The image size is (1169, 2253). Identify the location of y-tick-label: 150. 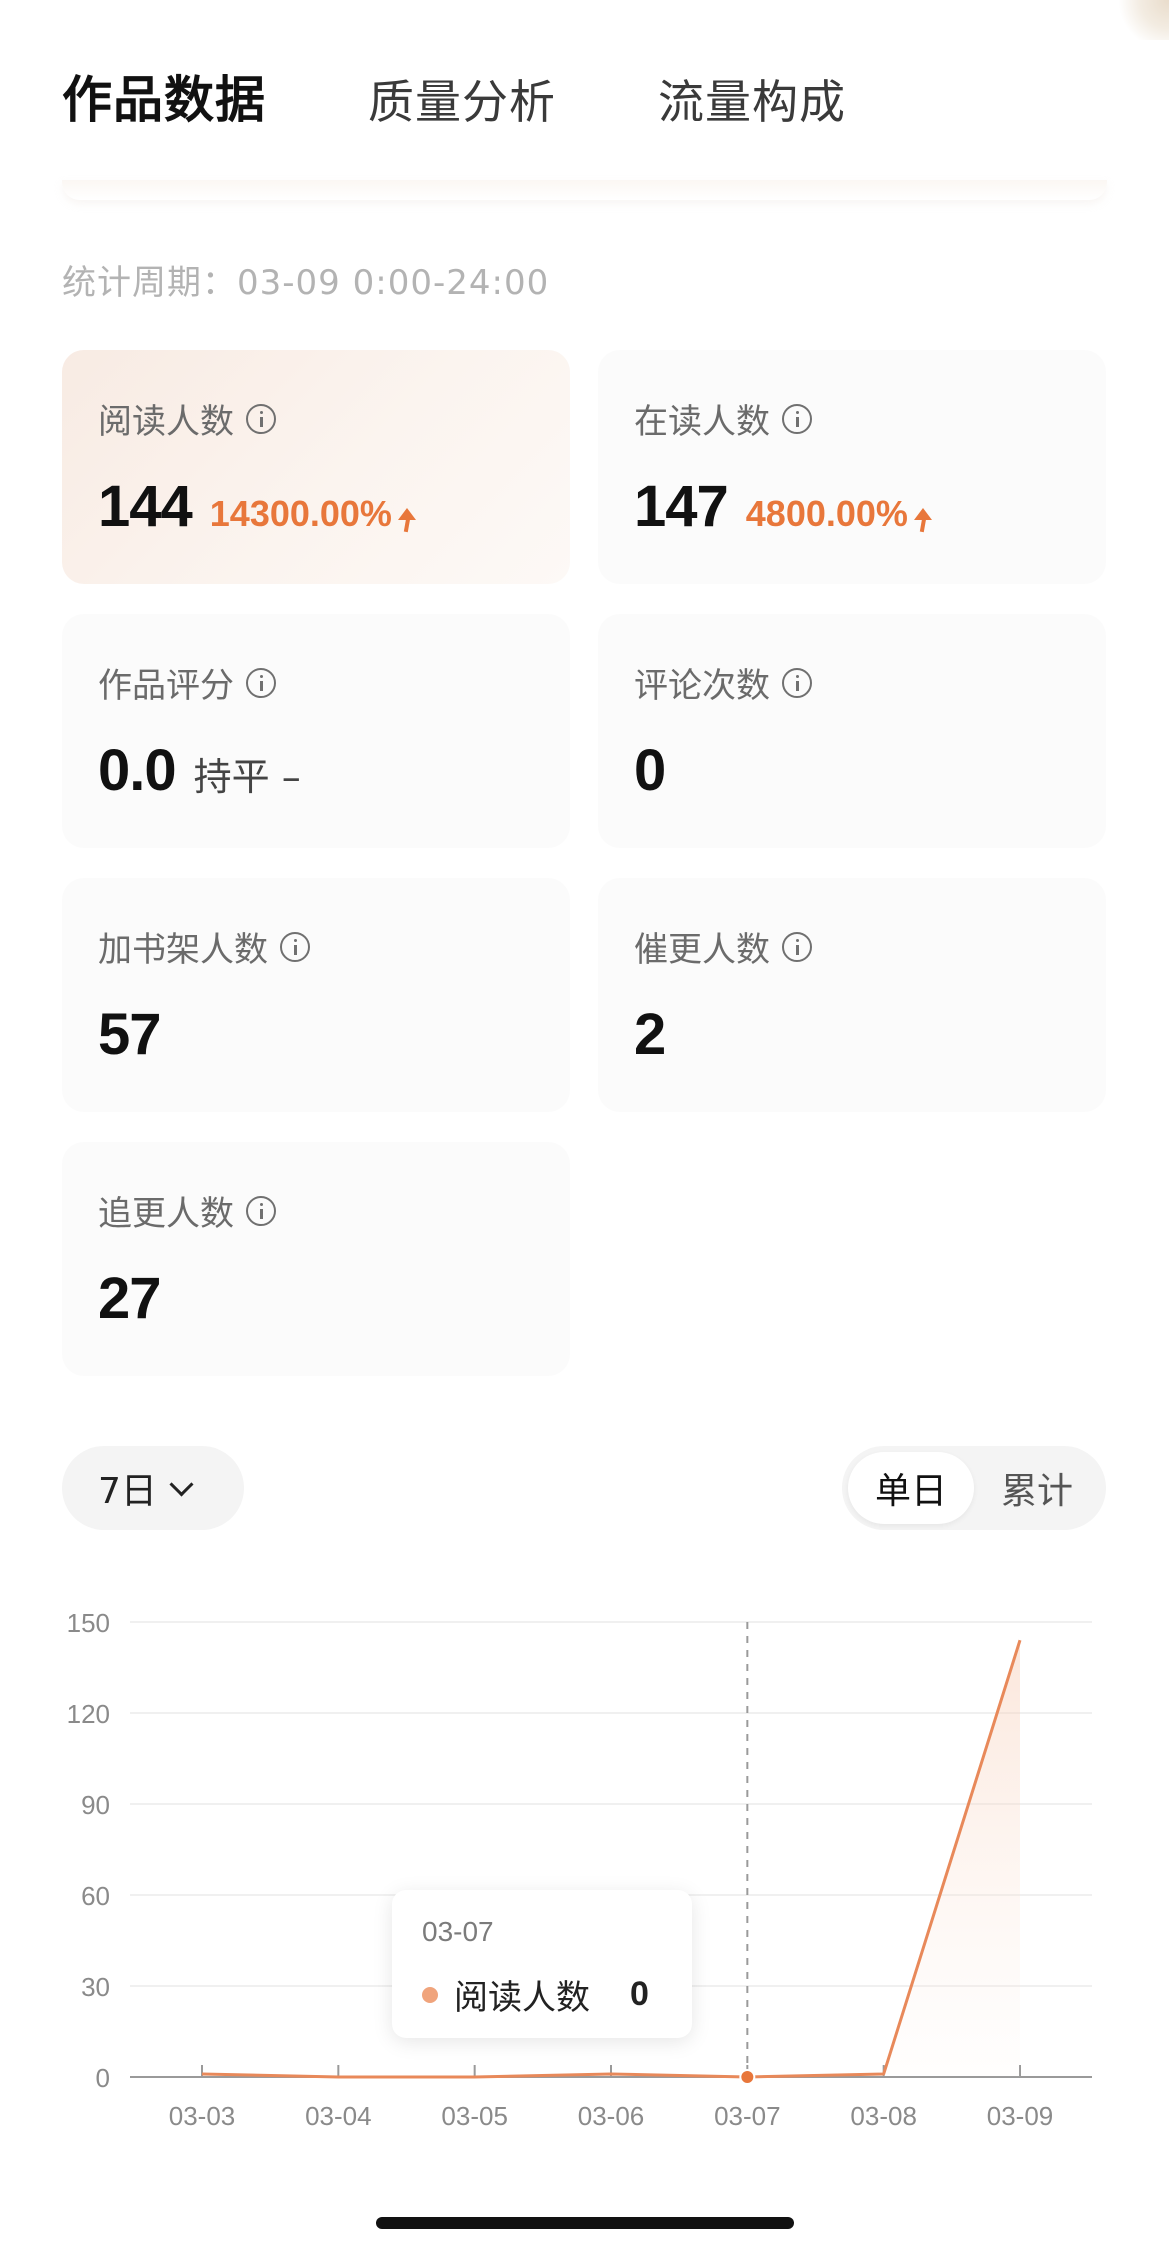
(88, 1623).